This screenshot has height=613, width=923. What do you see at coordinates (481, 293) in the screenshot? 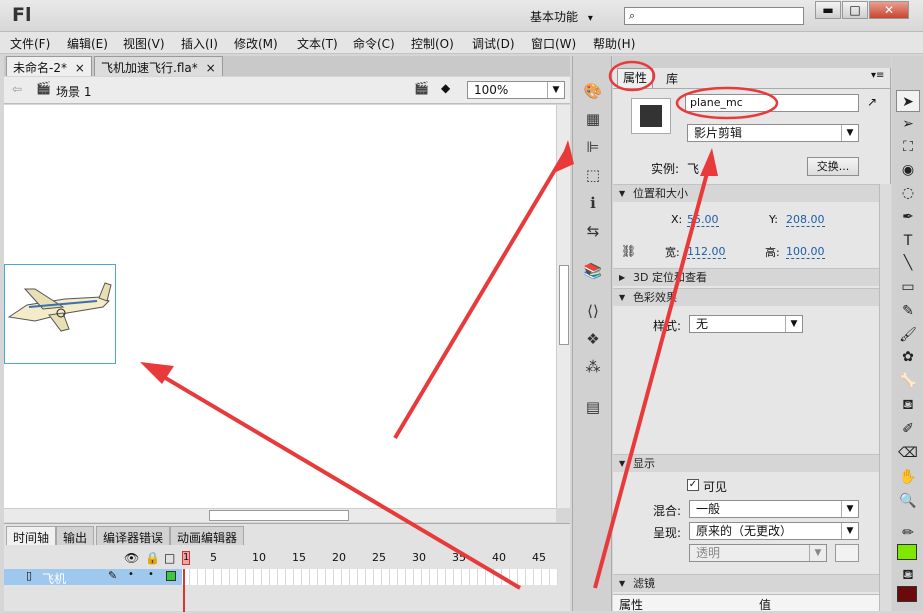
I see `arrow-to-panel-strip` at bounding box center [481, 293].